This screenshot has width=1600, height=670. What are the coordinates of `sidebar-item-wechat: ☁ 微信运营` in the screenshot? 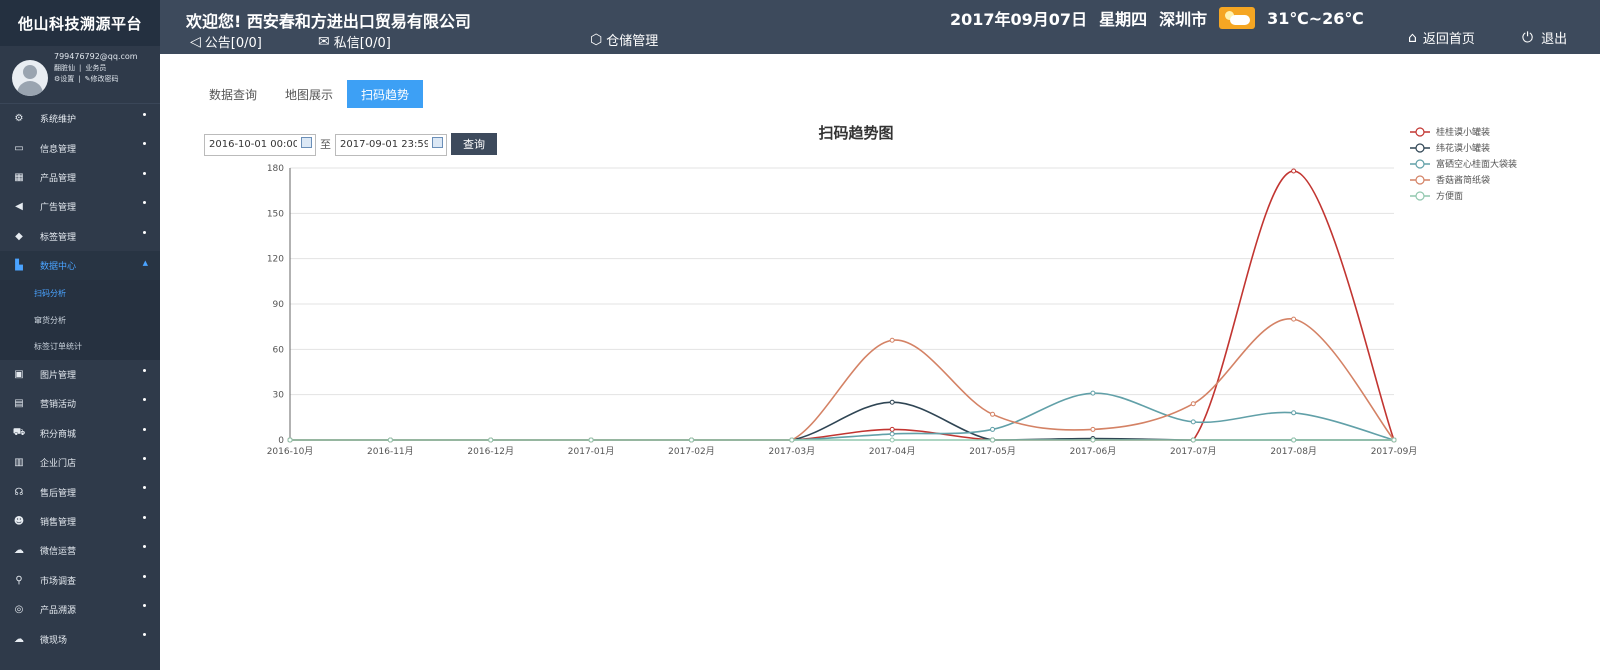 It's located at (80, 550).